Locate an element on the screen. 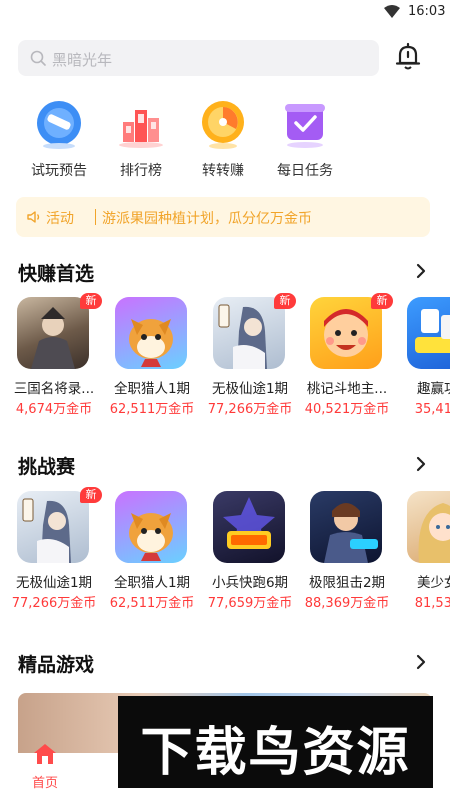 The height and width of the screenshot is (800, 450). watermark-banner: 下载鸟资源 is located at coordinates (275, 742).